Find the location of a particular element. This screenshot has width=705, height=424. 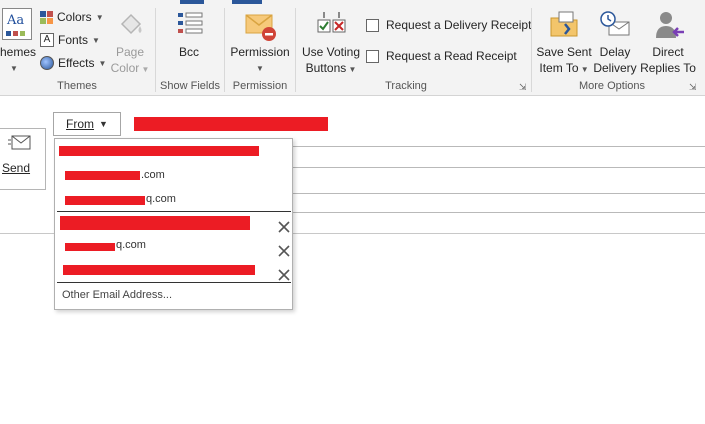

fonts-label: Fonts is located at coordinates (73, 40).